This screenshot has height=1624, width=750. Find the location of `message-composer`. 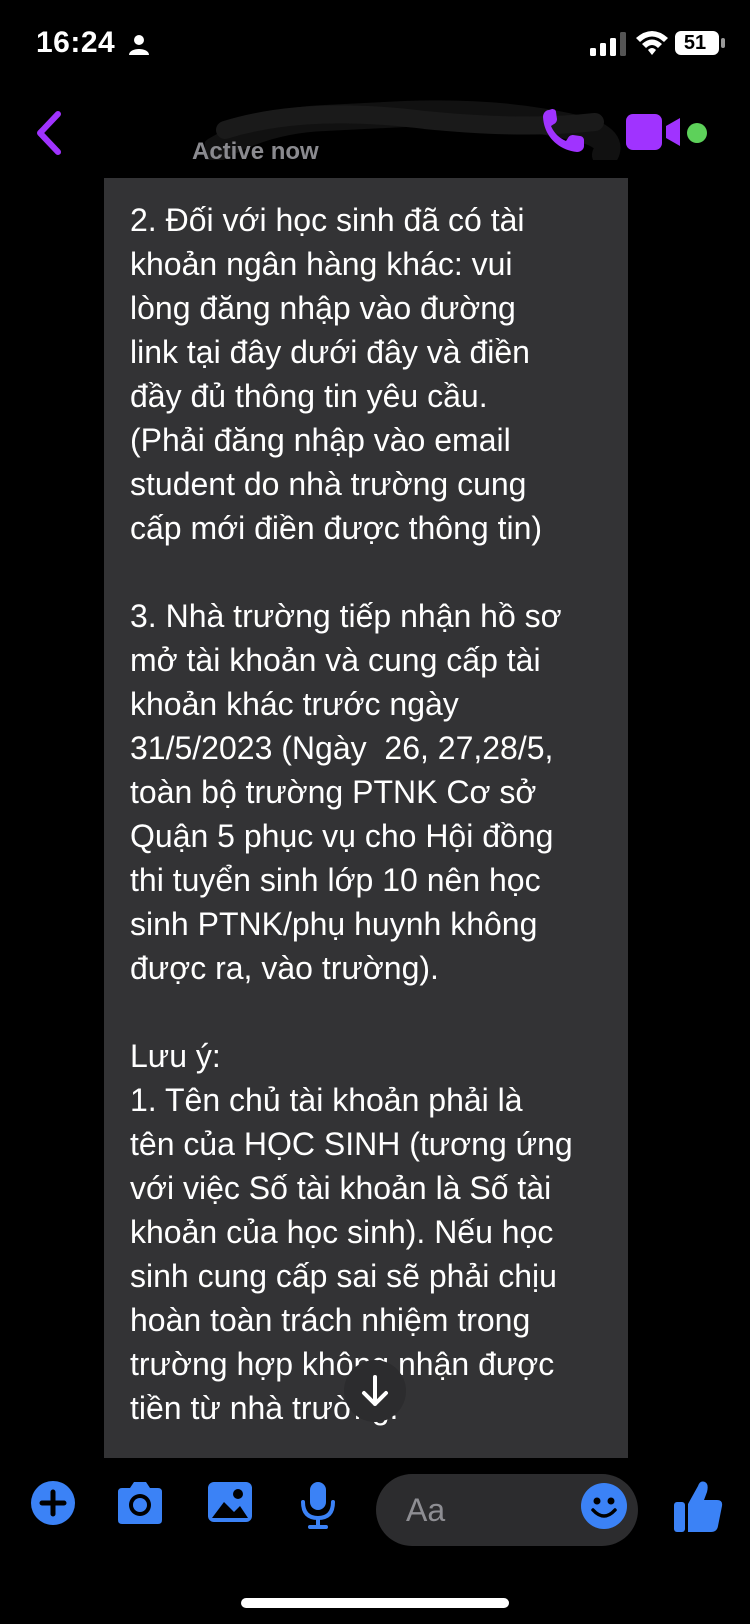

message-composer is located at coordinates (375, 1508).